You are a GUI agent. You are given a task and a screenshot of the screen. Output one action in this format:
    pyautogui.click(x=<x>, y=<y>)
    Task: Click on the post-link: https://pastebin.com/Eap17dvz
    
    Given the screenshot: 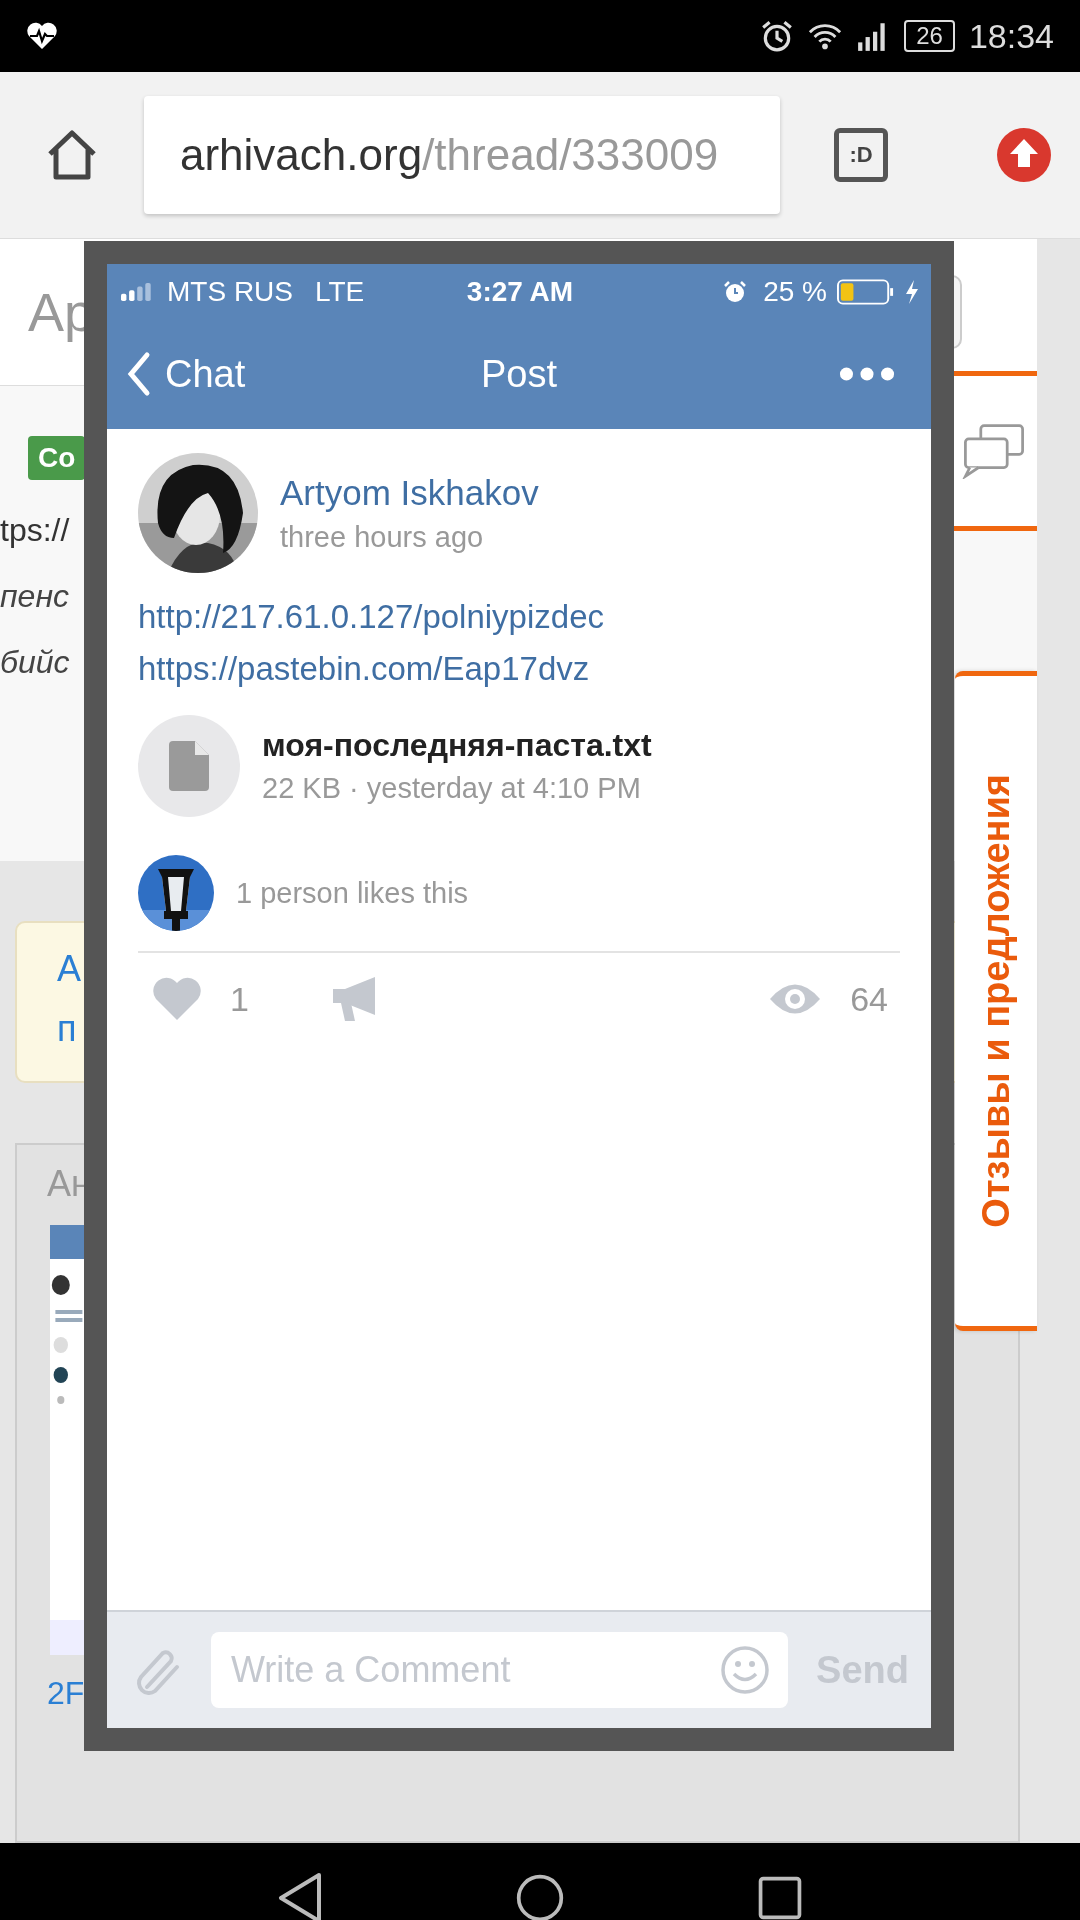 What is the action you would take?
    pyautogui.click(x=519, y=669)
    